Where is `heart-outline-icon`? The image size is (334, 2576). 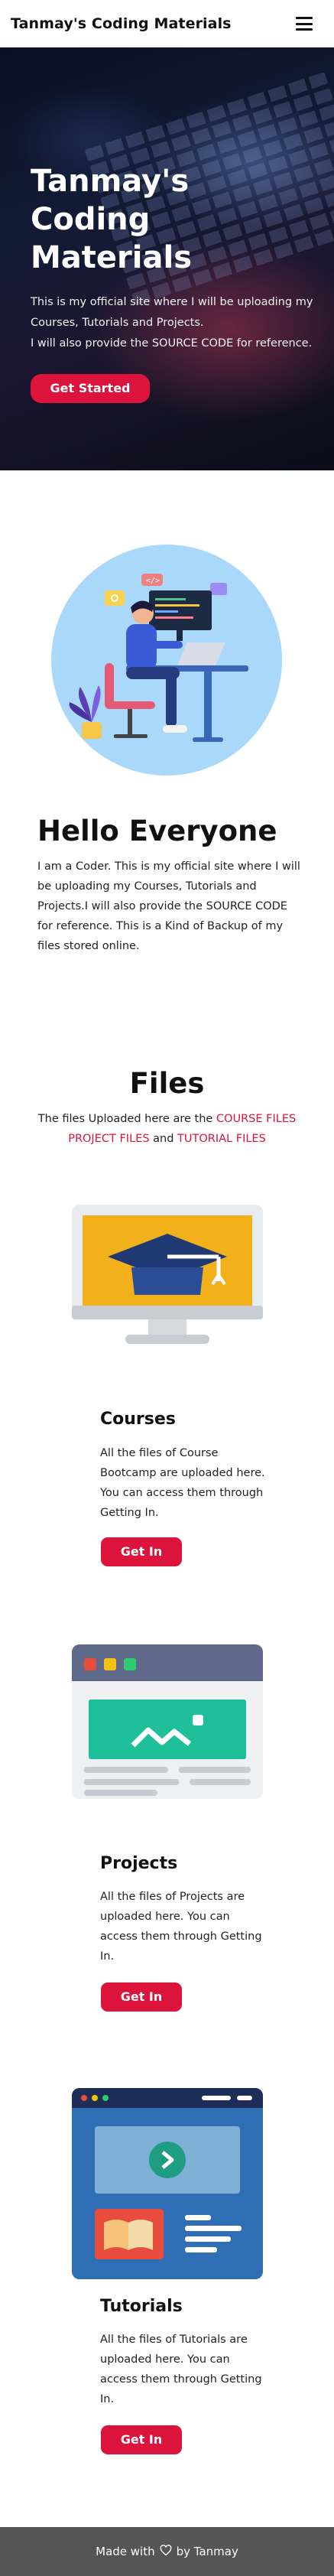 heart-outline-icon is located at coordinates (166, 2551).